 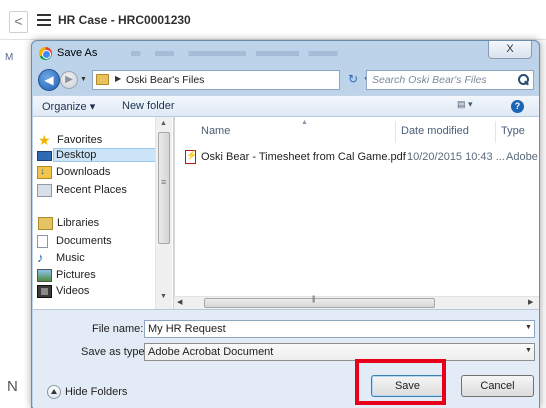 I want to click on navigation-scrollbar: ▲ ▼, so click(x=163, y=213).